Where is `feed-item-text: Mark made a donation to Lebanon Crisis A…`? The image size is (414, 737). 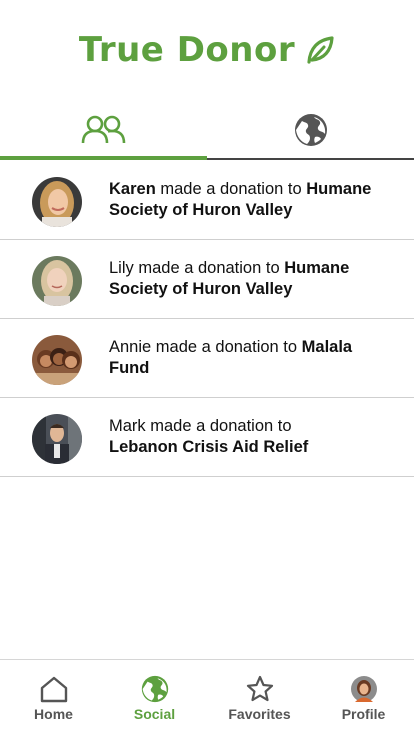
feed-item-text: Mark made a donation to Lebanon Crisis A… is located at coordinates (249, 437).